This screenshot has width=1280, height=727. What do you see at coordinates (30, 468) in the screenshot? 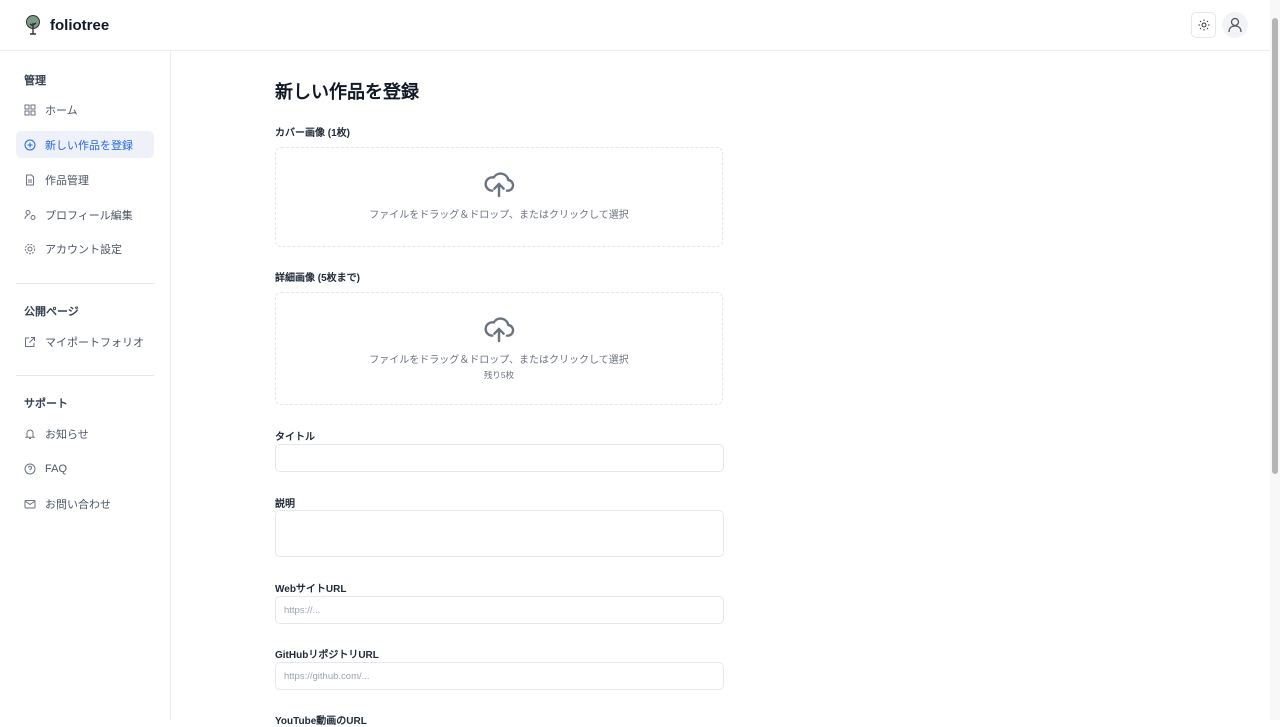
I see `help-circle-icon` at bounding box center [30, 468].